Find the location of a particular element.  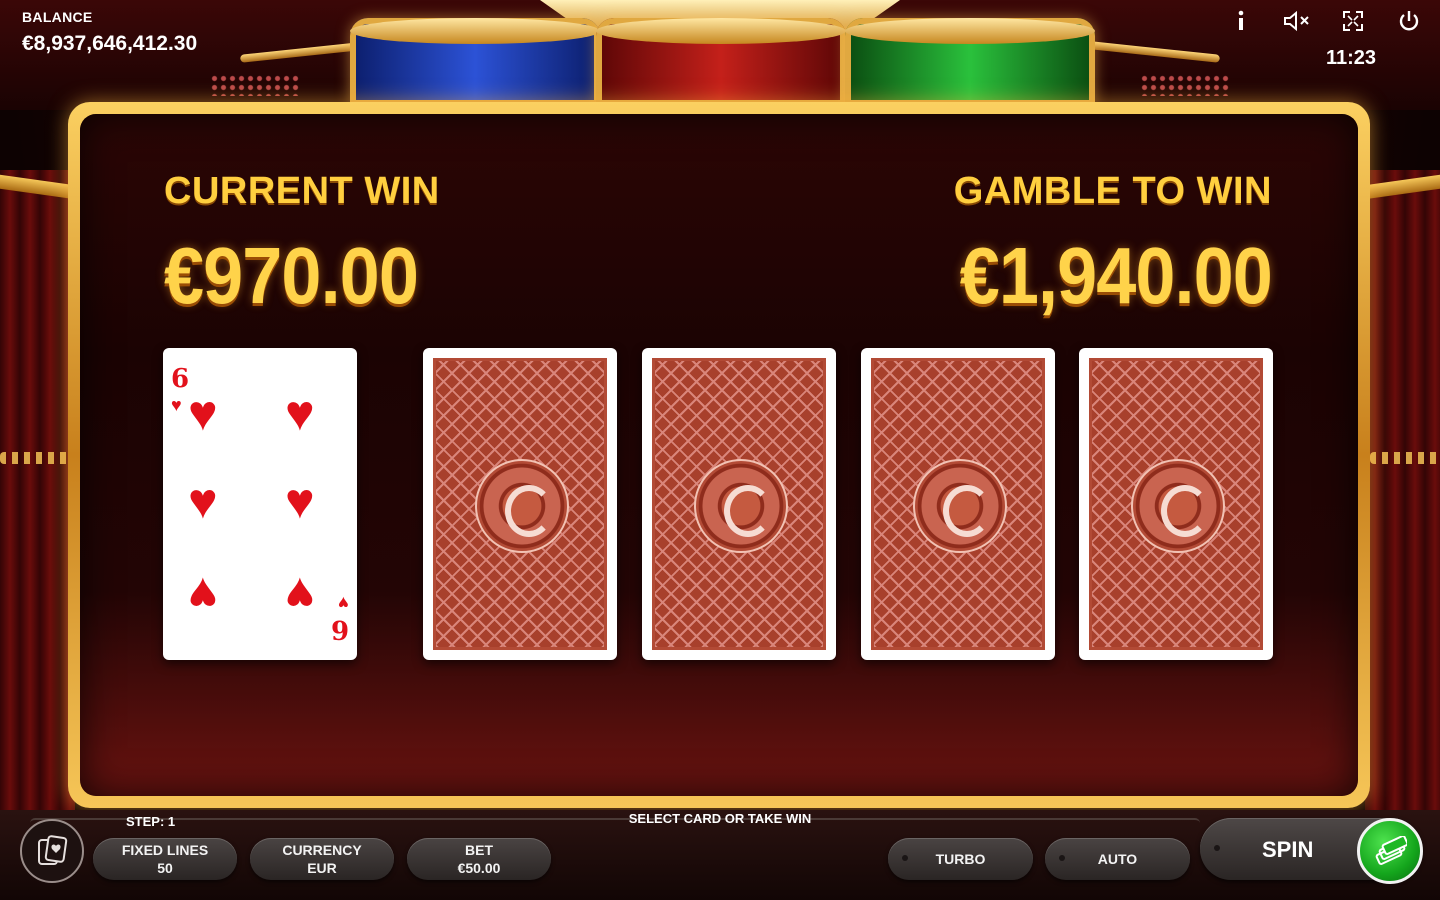

dealer-card: 6 ♥ ♥ ♥ ♥ ♥ ♥ ♥ ♥ 6 is located at coordinates (260, 504).